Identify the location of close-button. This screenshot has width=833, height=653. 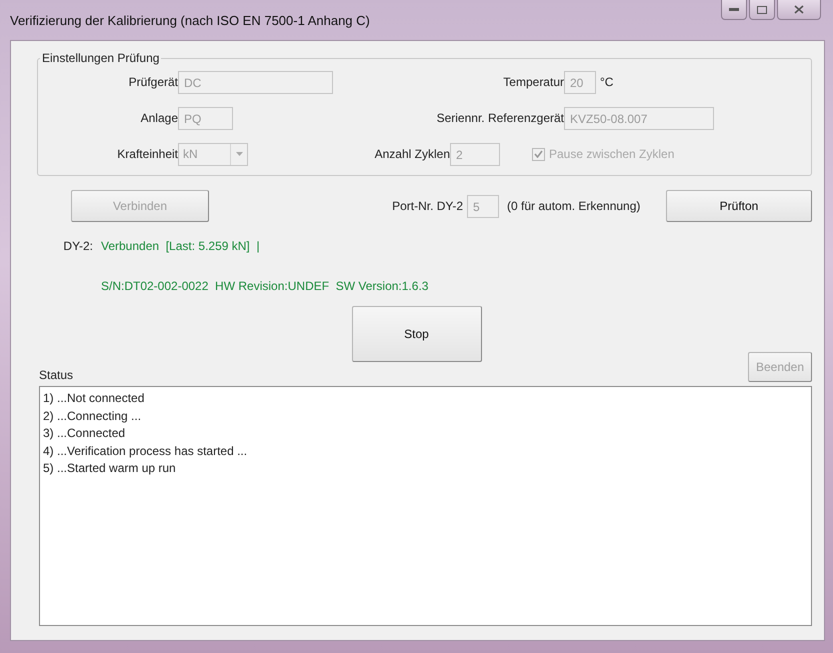
(799, 10).